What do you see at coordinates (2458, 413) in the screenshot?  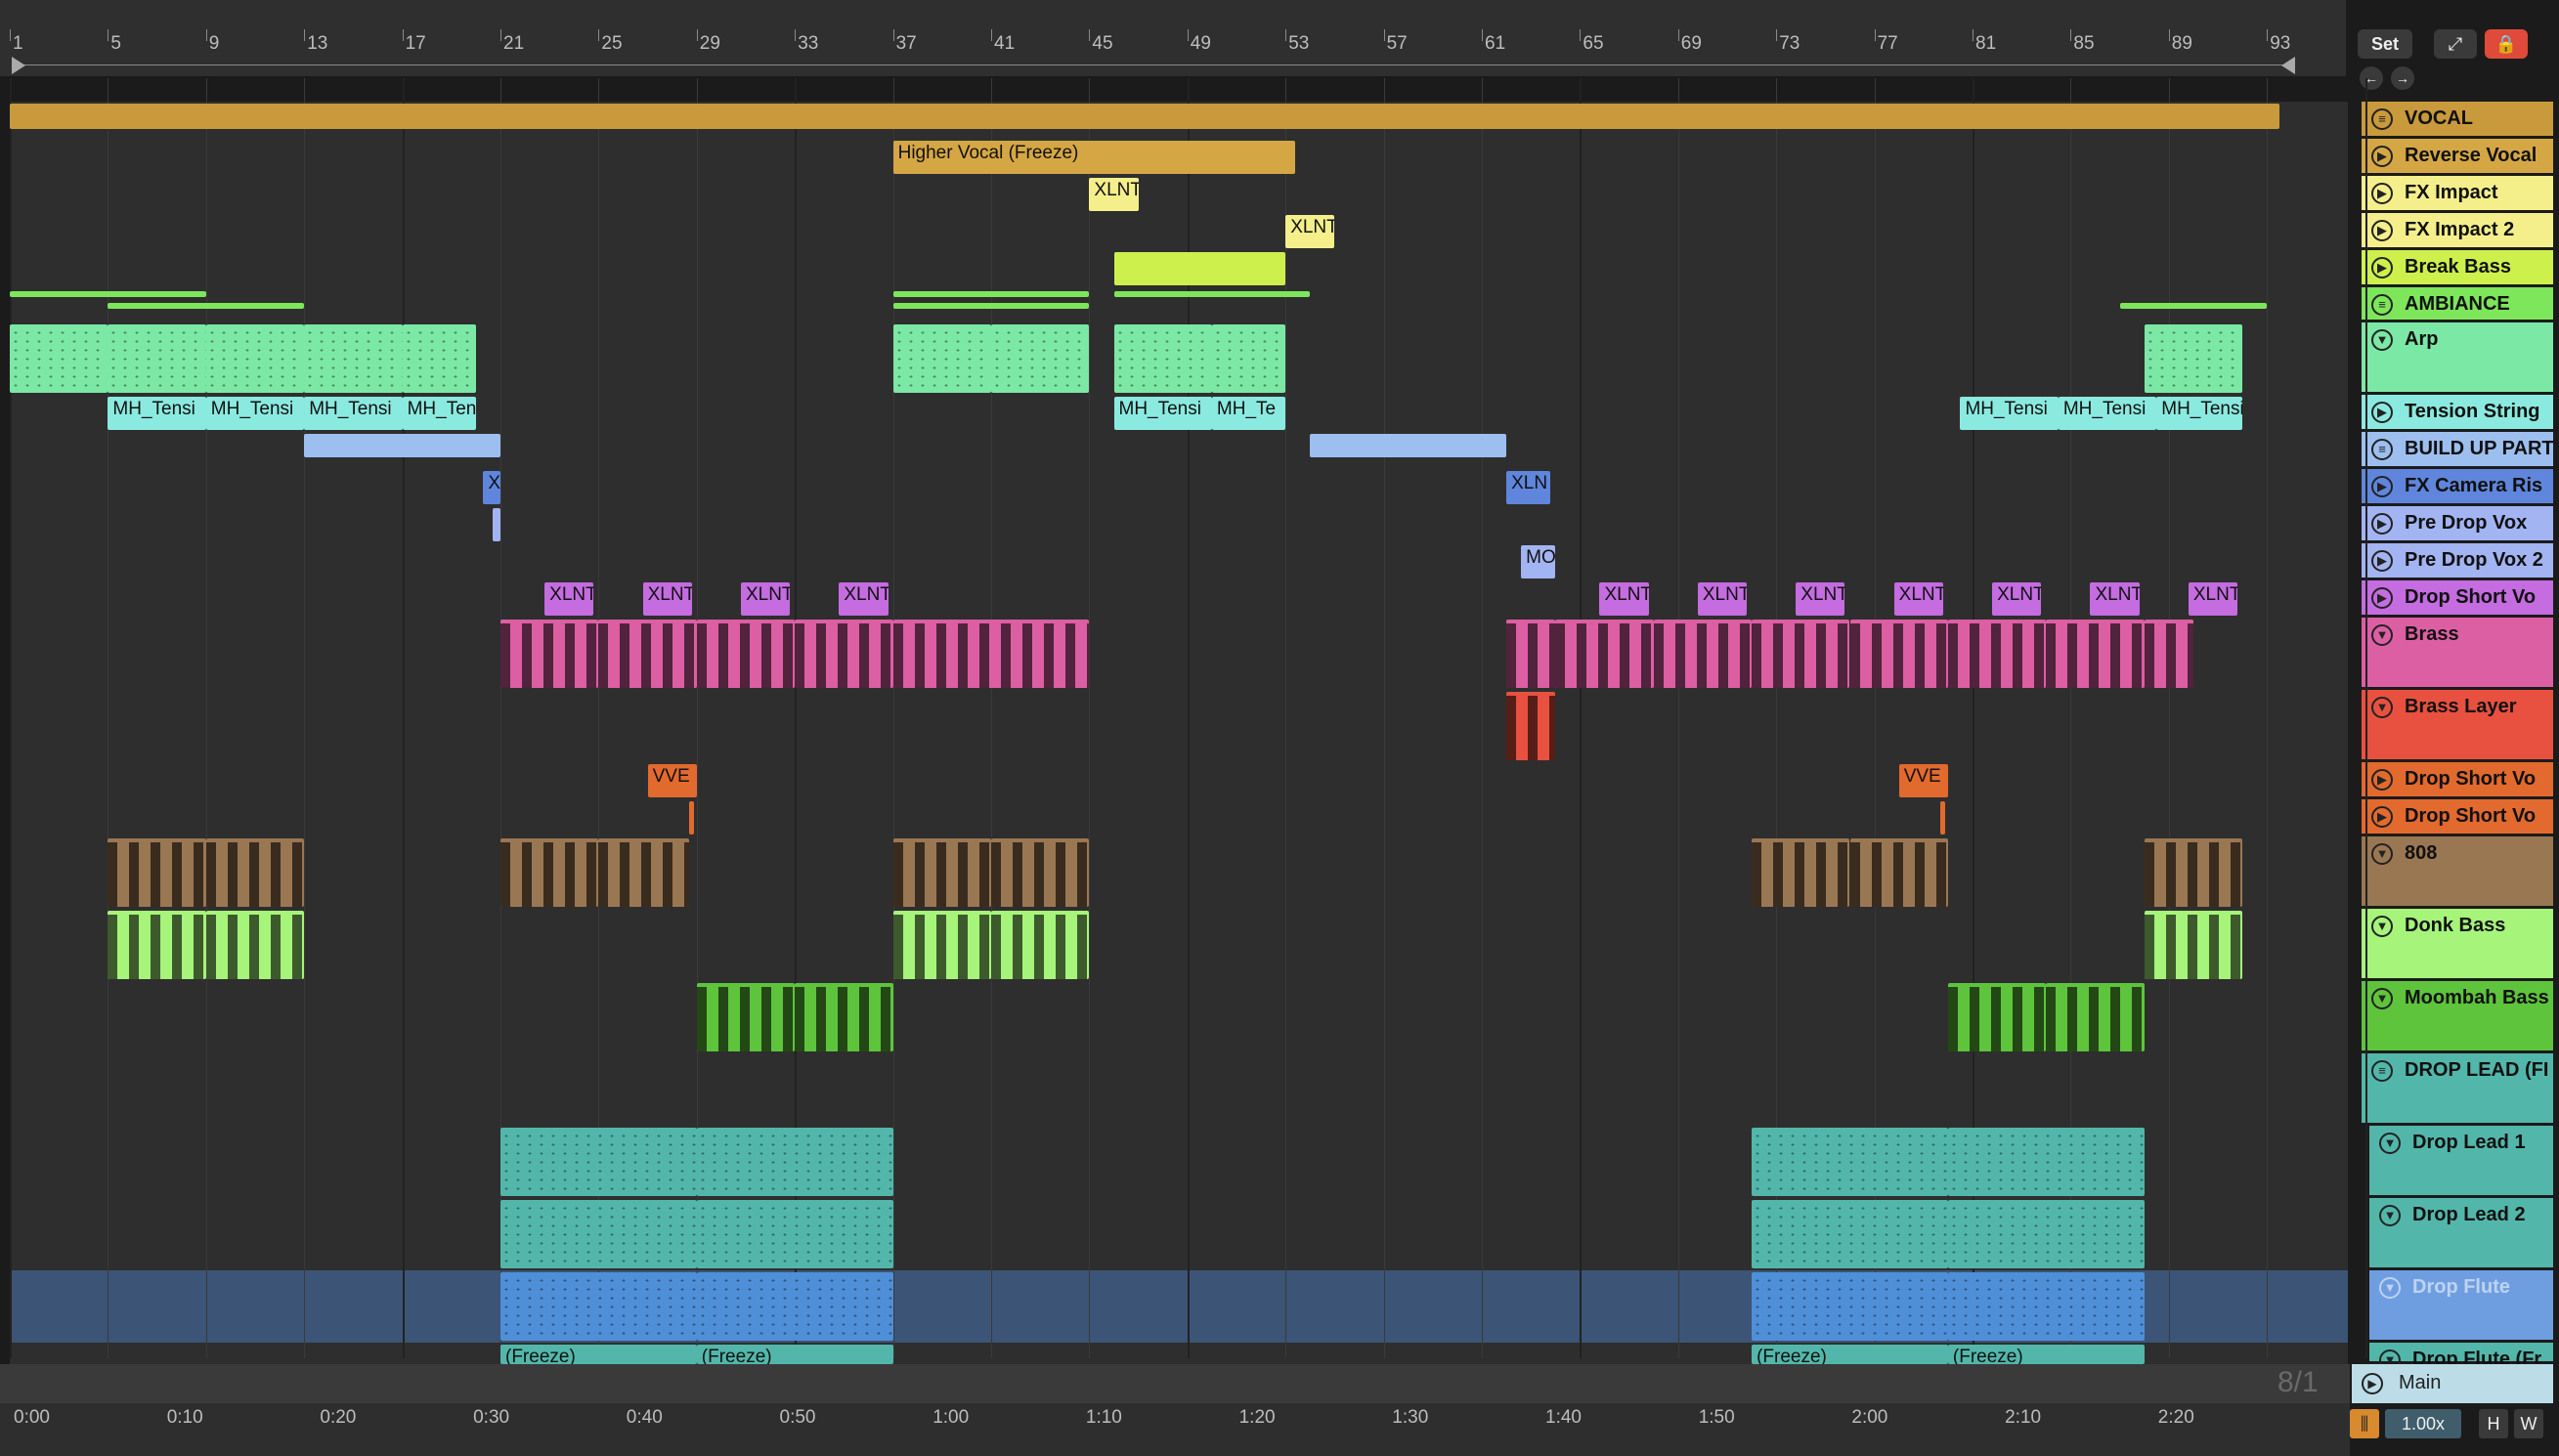 I see `track-header: ▶ Tension String` at bounding box center [2458, 413].